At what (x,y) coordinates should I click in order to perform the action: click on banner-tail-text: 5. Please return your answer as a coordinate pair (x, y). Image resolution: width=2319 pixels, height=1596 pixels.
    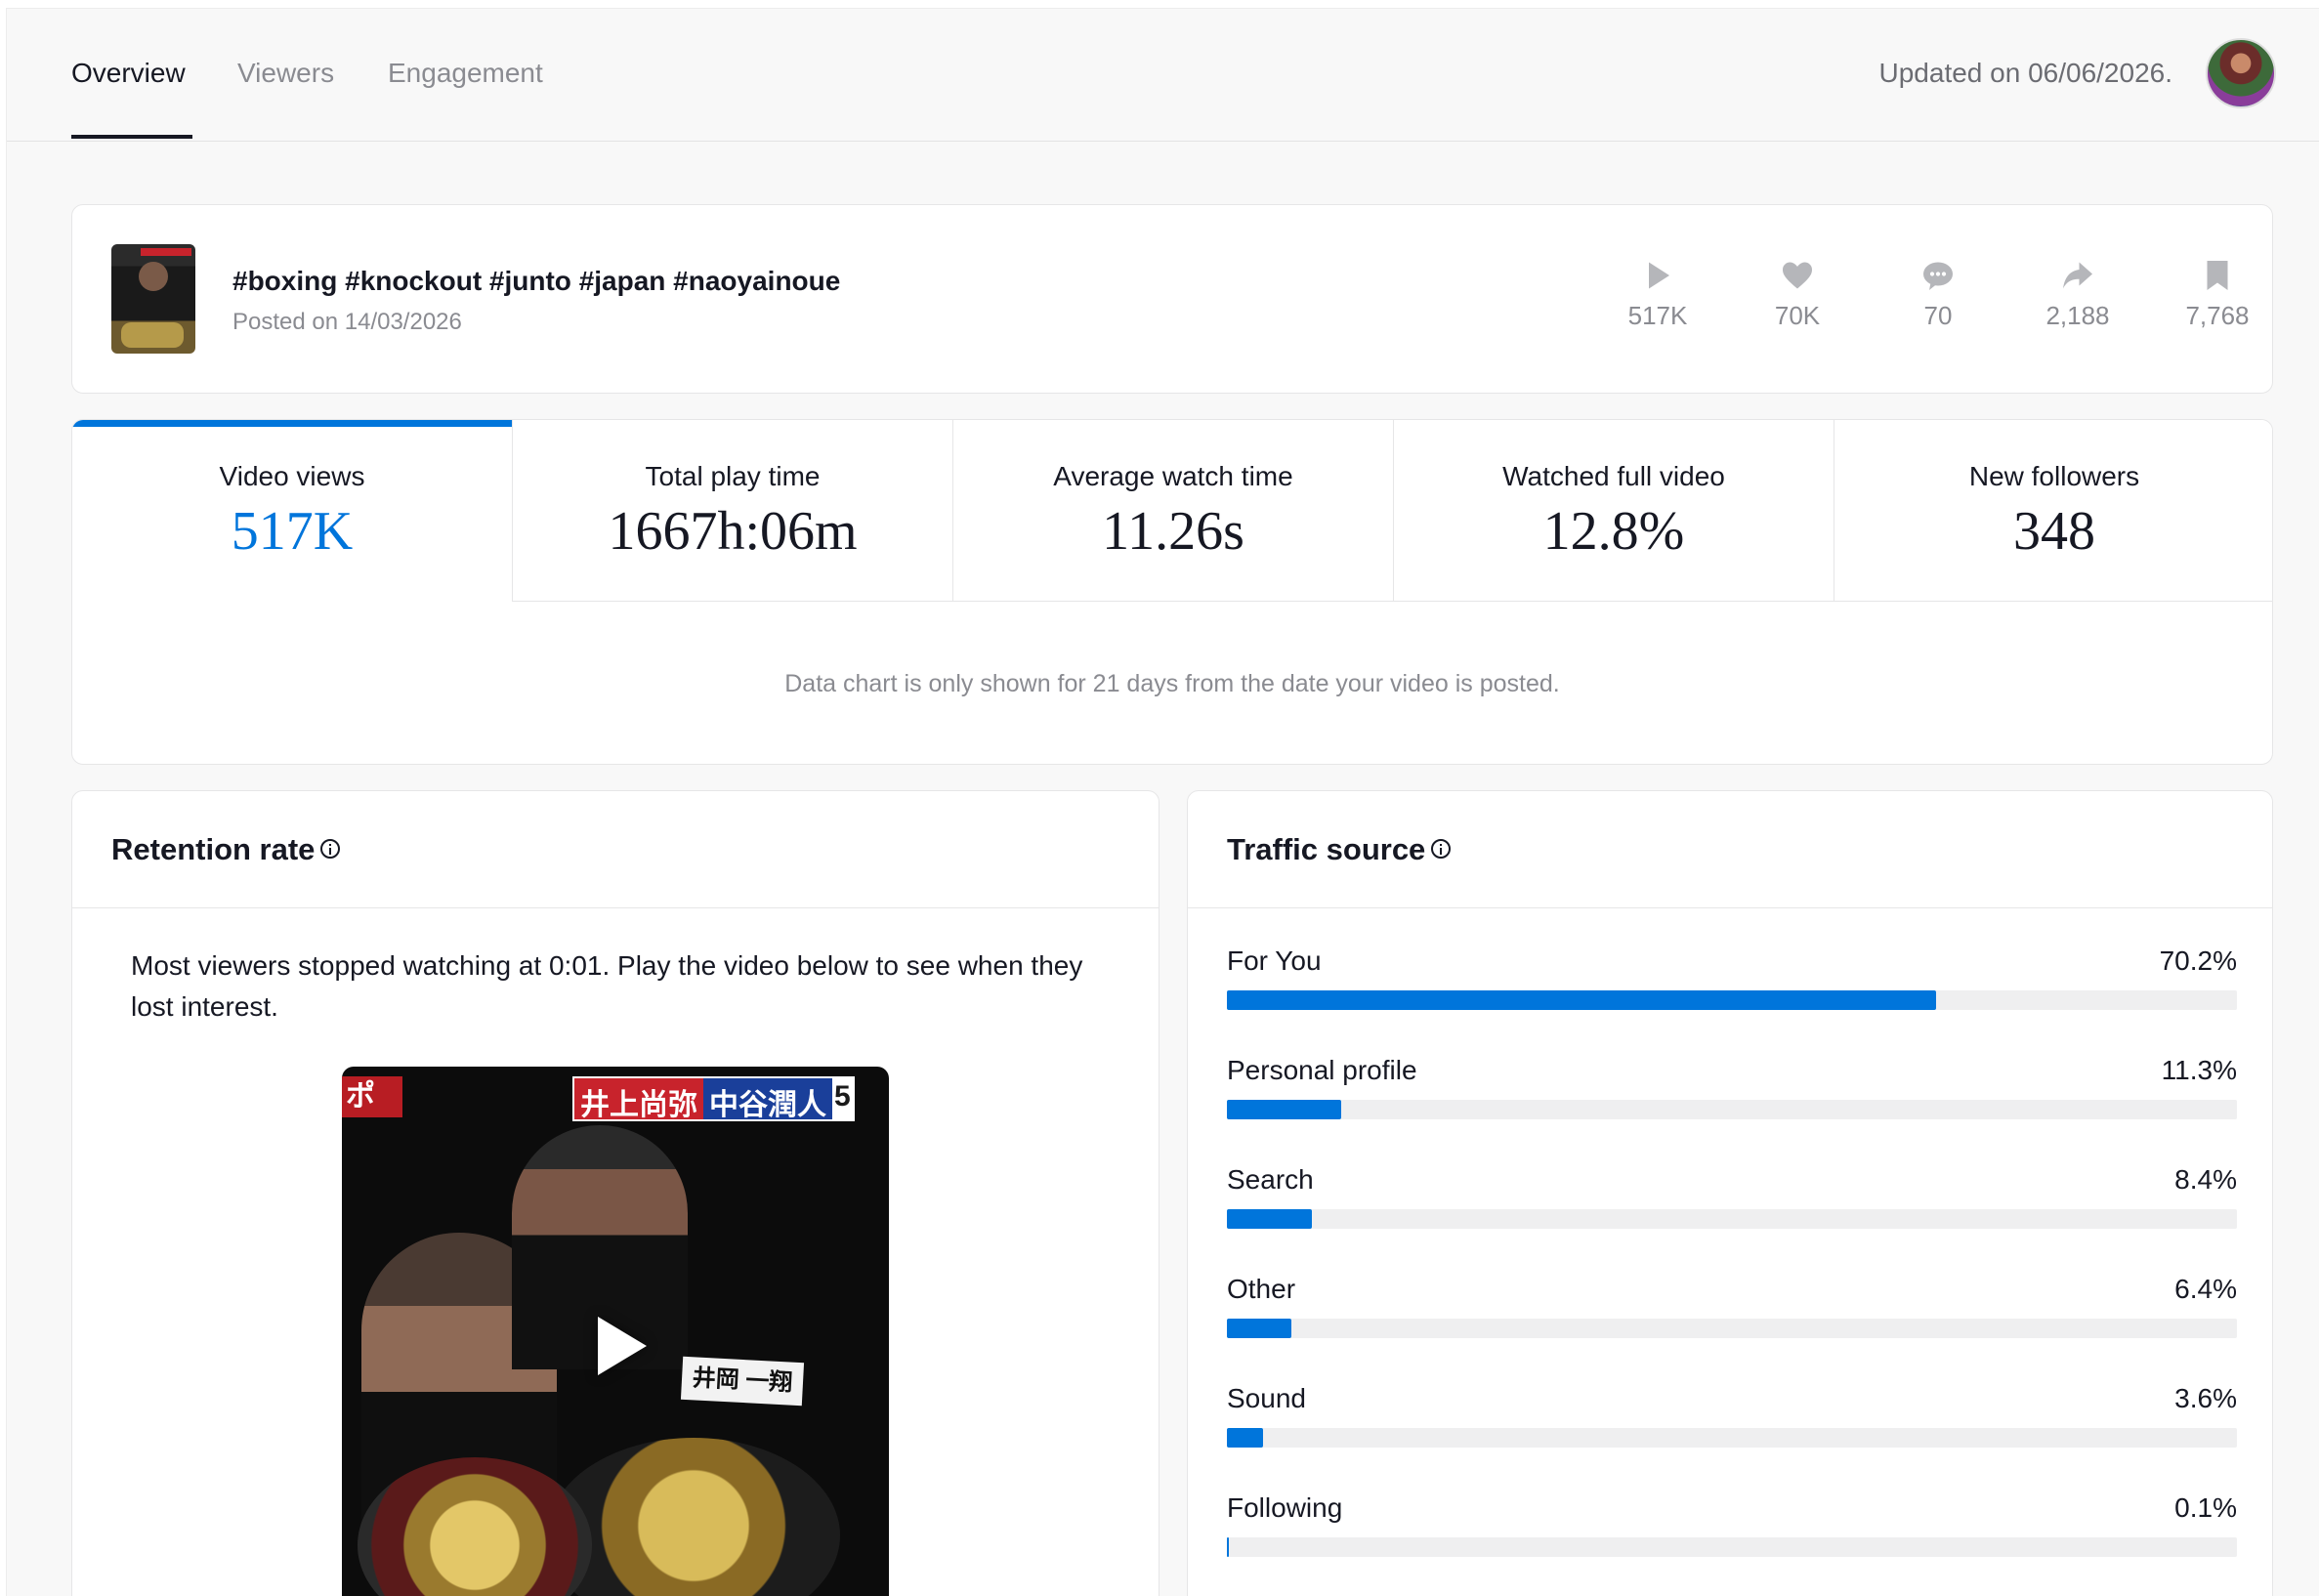
    Looking at the image, I should click on (842, 1098).